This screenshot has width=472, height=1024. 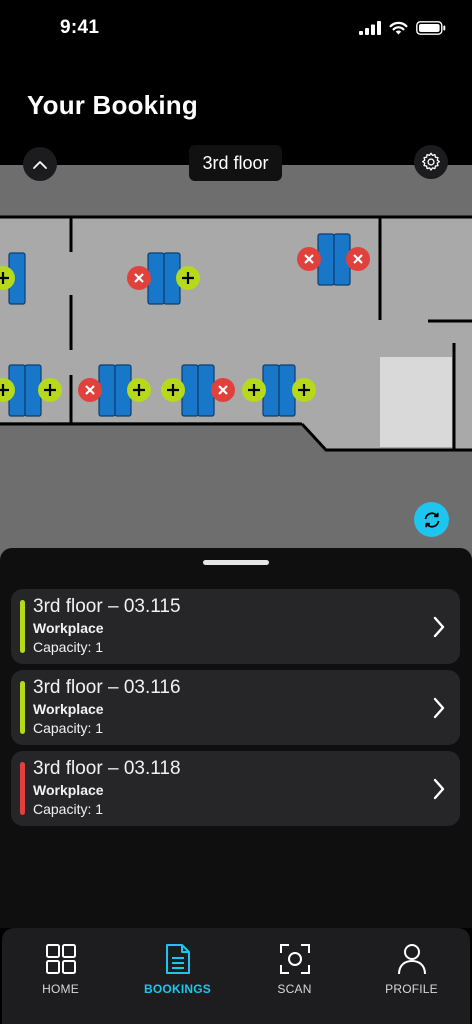 I want to click on tab-label: SCAN, so click(x=294, y=989).